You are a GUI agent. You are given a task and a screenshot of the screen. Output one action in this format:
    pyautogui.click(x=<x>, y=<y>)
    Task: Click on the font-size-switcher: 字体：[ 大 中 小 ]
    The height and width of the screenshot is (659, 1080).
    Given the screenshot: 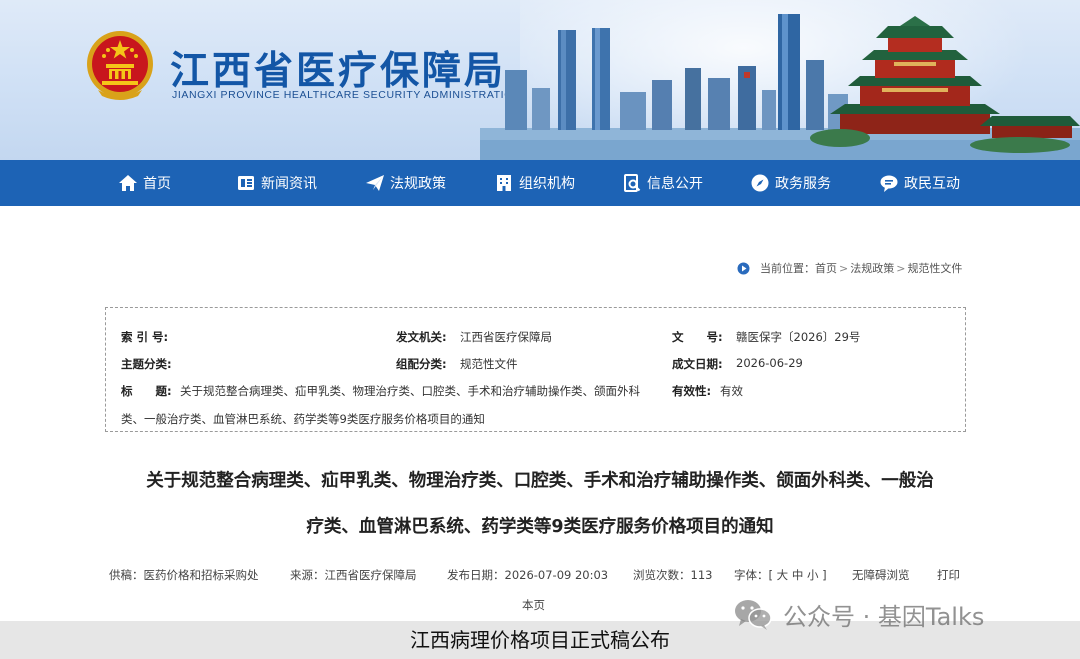 What is the action you would take?
    pyautogui.click(x=780, y=575)
    